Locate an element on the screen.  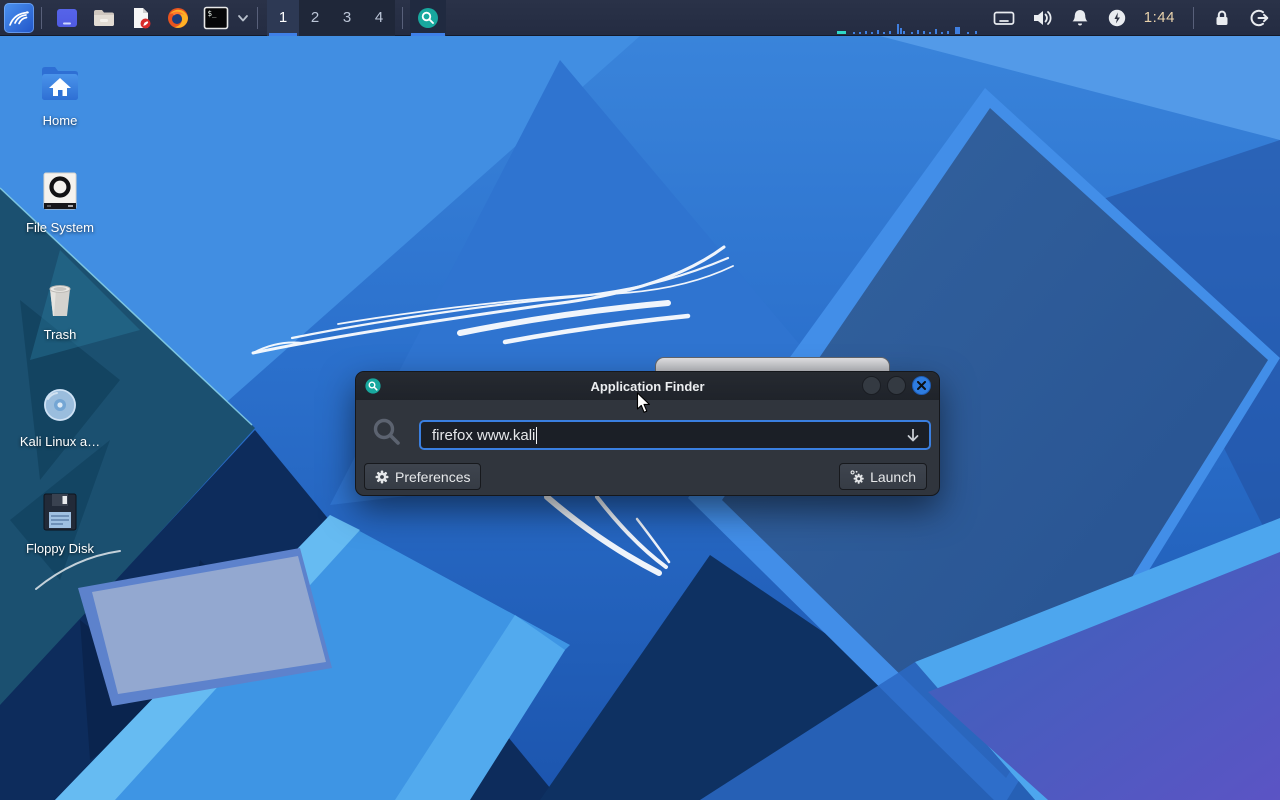
magnifier-teal-icon is located at coordinates (428, 17).